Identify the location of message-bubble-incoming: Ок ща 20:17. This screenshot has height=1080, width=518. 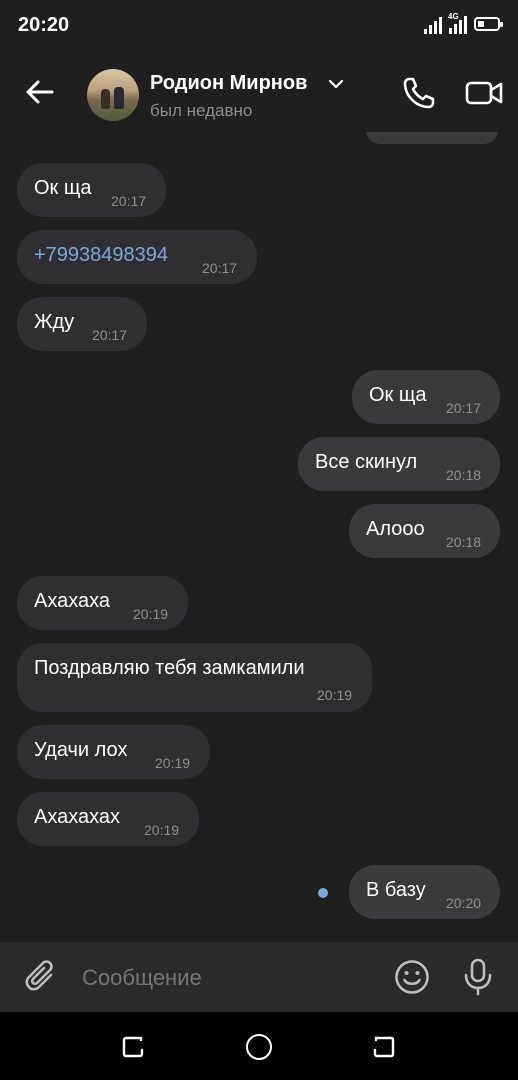
(91, 190).